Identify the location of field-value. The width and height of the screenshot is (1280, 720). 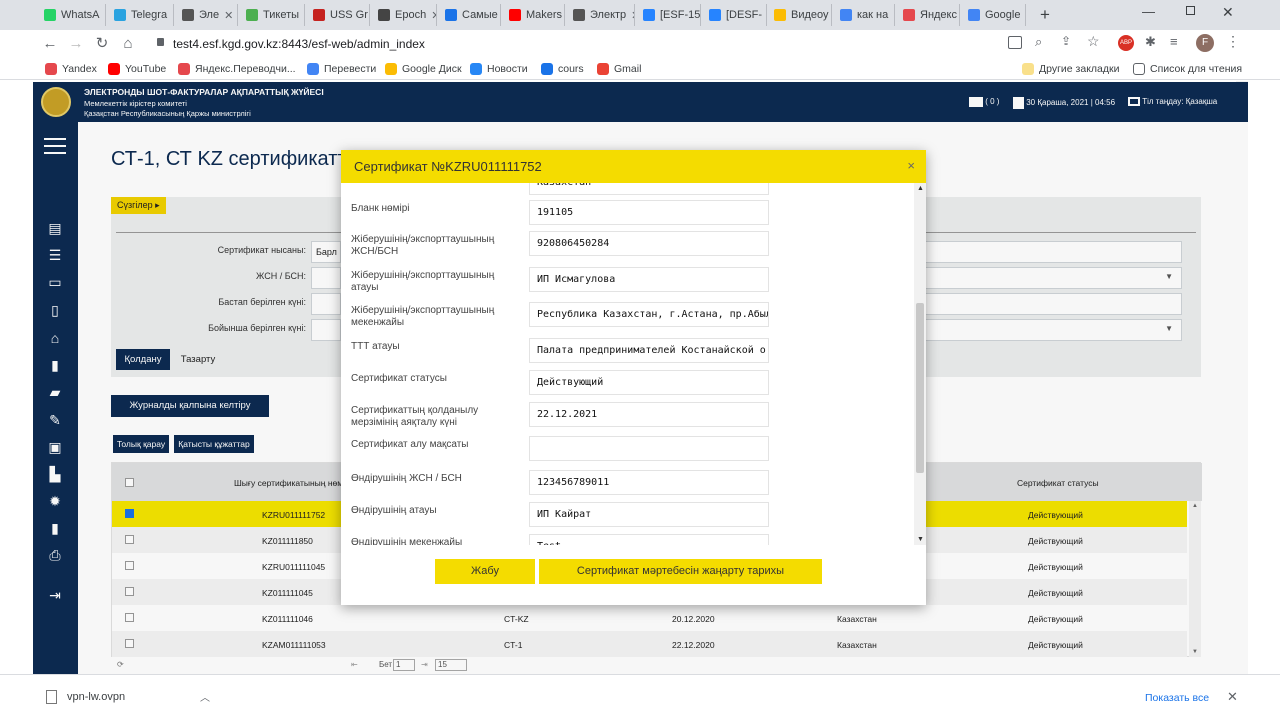
(649, 448).